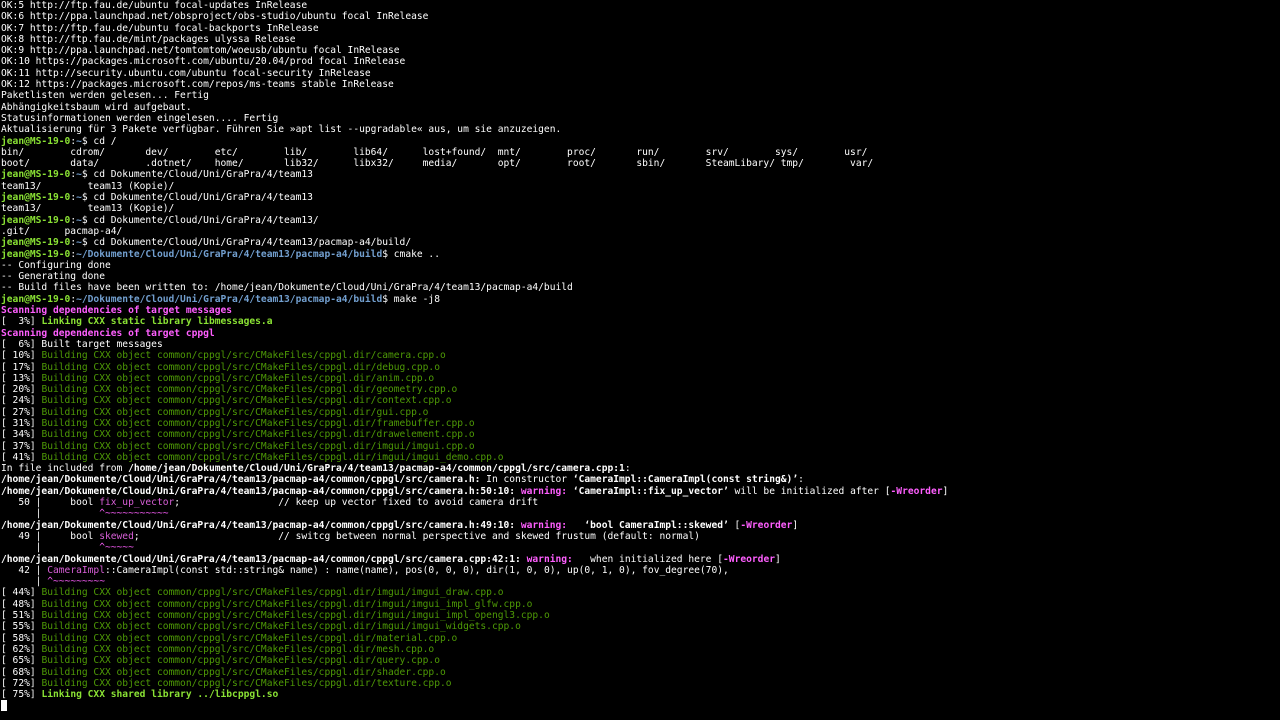  I want to click on terminal-text-segment: [ 58%], so click(21, 638).